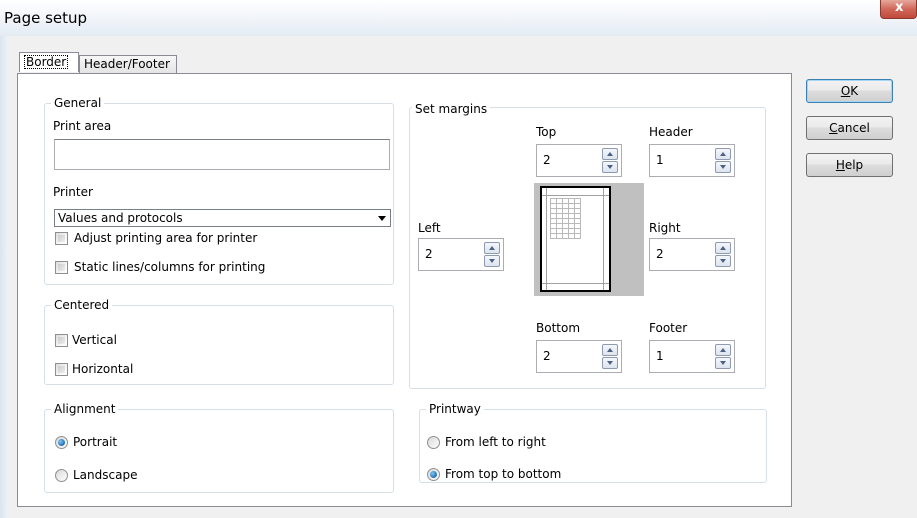 This screenshot has height=518, width=917. What do you see at coordinates (565, 218) in the screenshot?
I see `preview-cell-grid` at bounding box center [565, 218].